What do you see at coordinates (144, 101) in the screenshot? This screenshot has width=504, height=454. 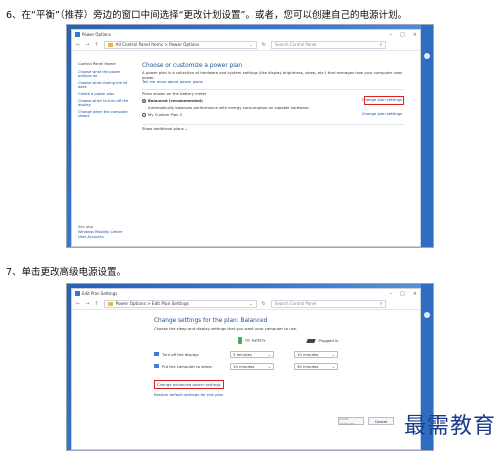 I see `radio-balanced` at bounding box center [144, 101].